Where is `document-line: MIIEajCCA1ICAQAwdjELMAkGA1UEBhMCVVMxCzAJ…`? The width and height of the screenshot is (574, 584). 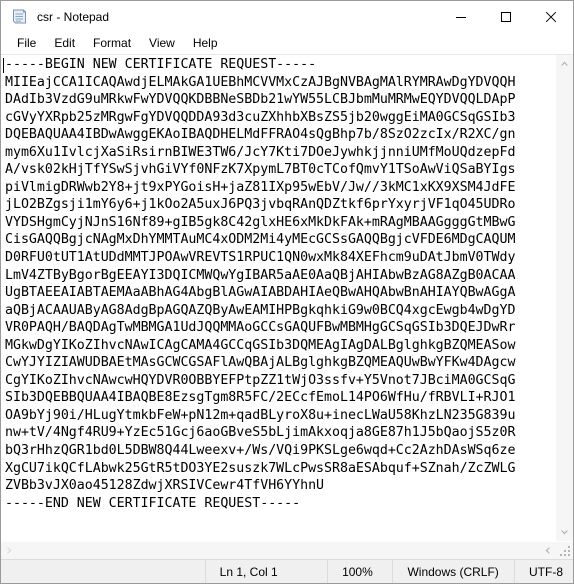 document-line: MIIEajCCA1ICAQAwdjELMAkGA1UEBhMCVVMxCzAJ… is located at coordinates (260, 82).